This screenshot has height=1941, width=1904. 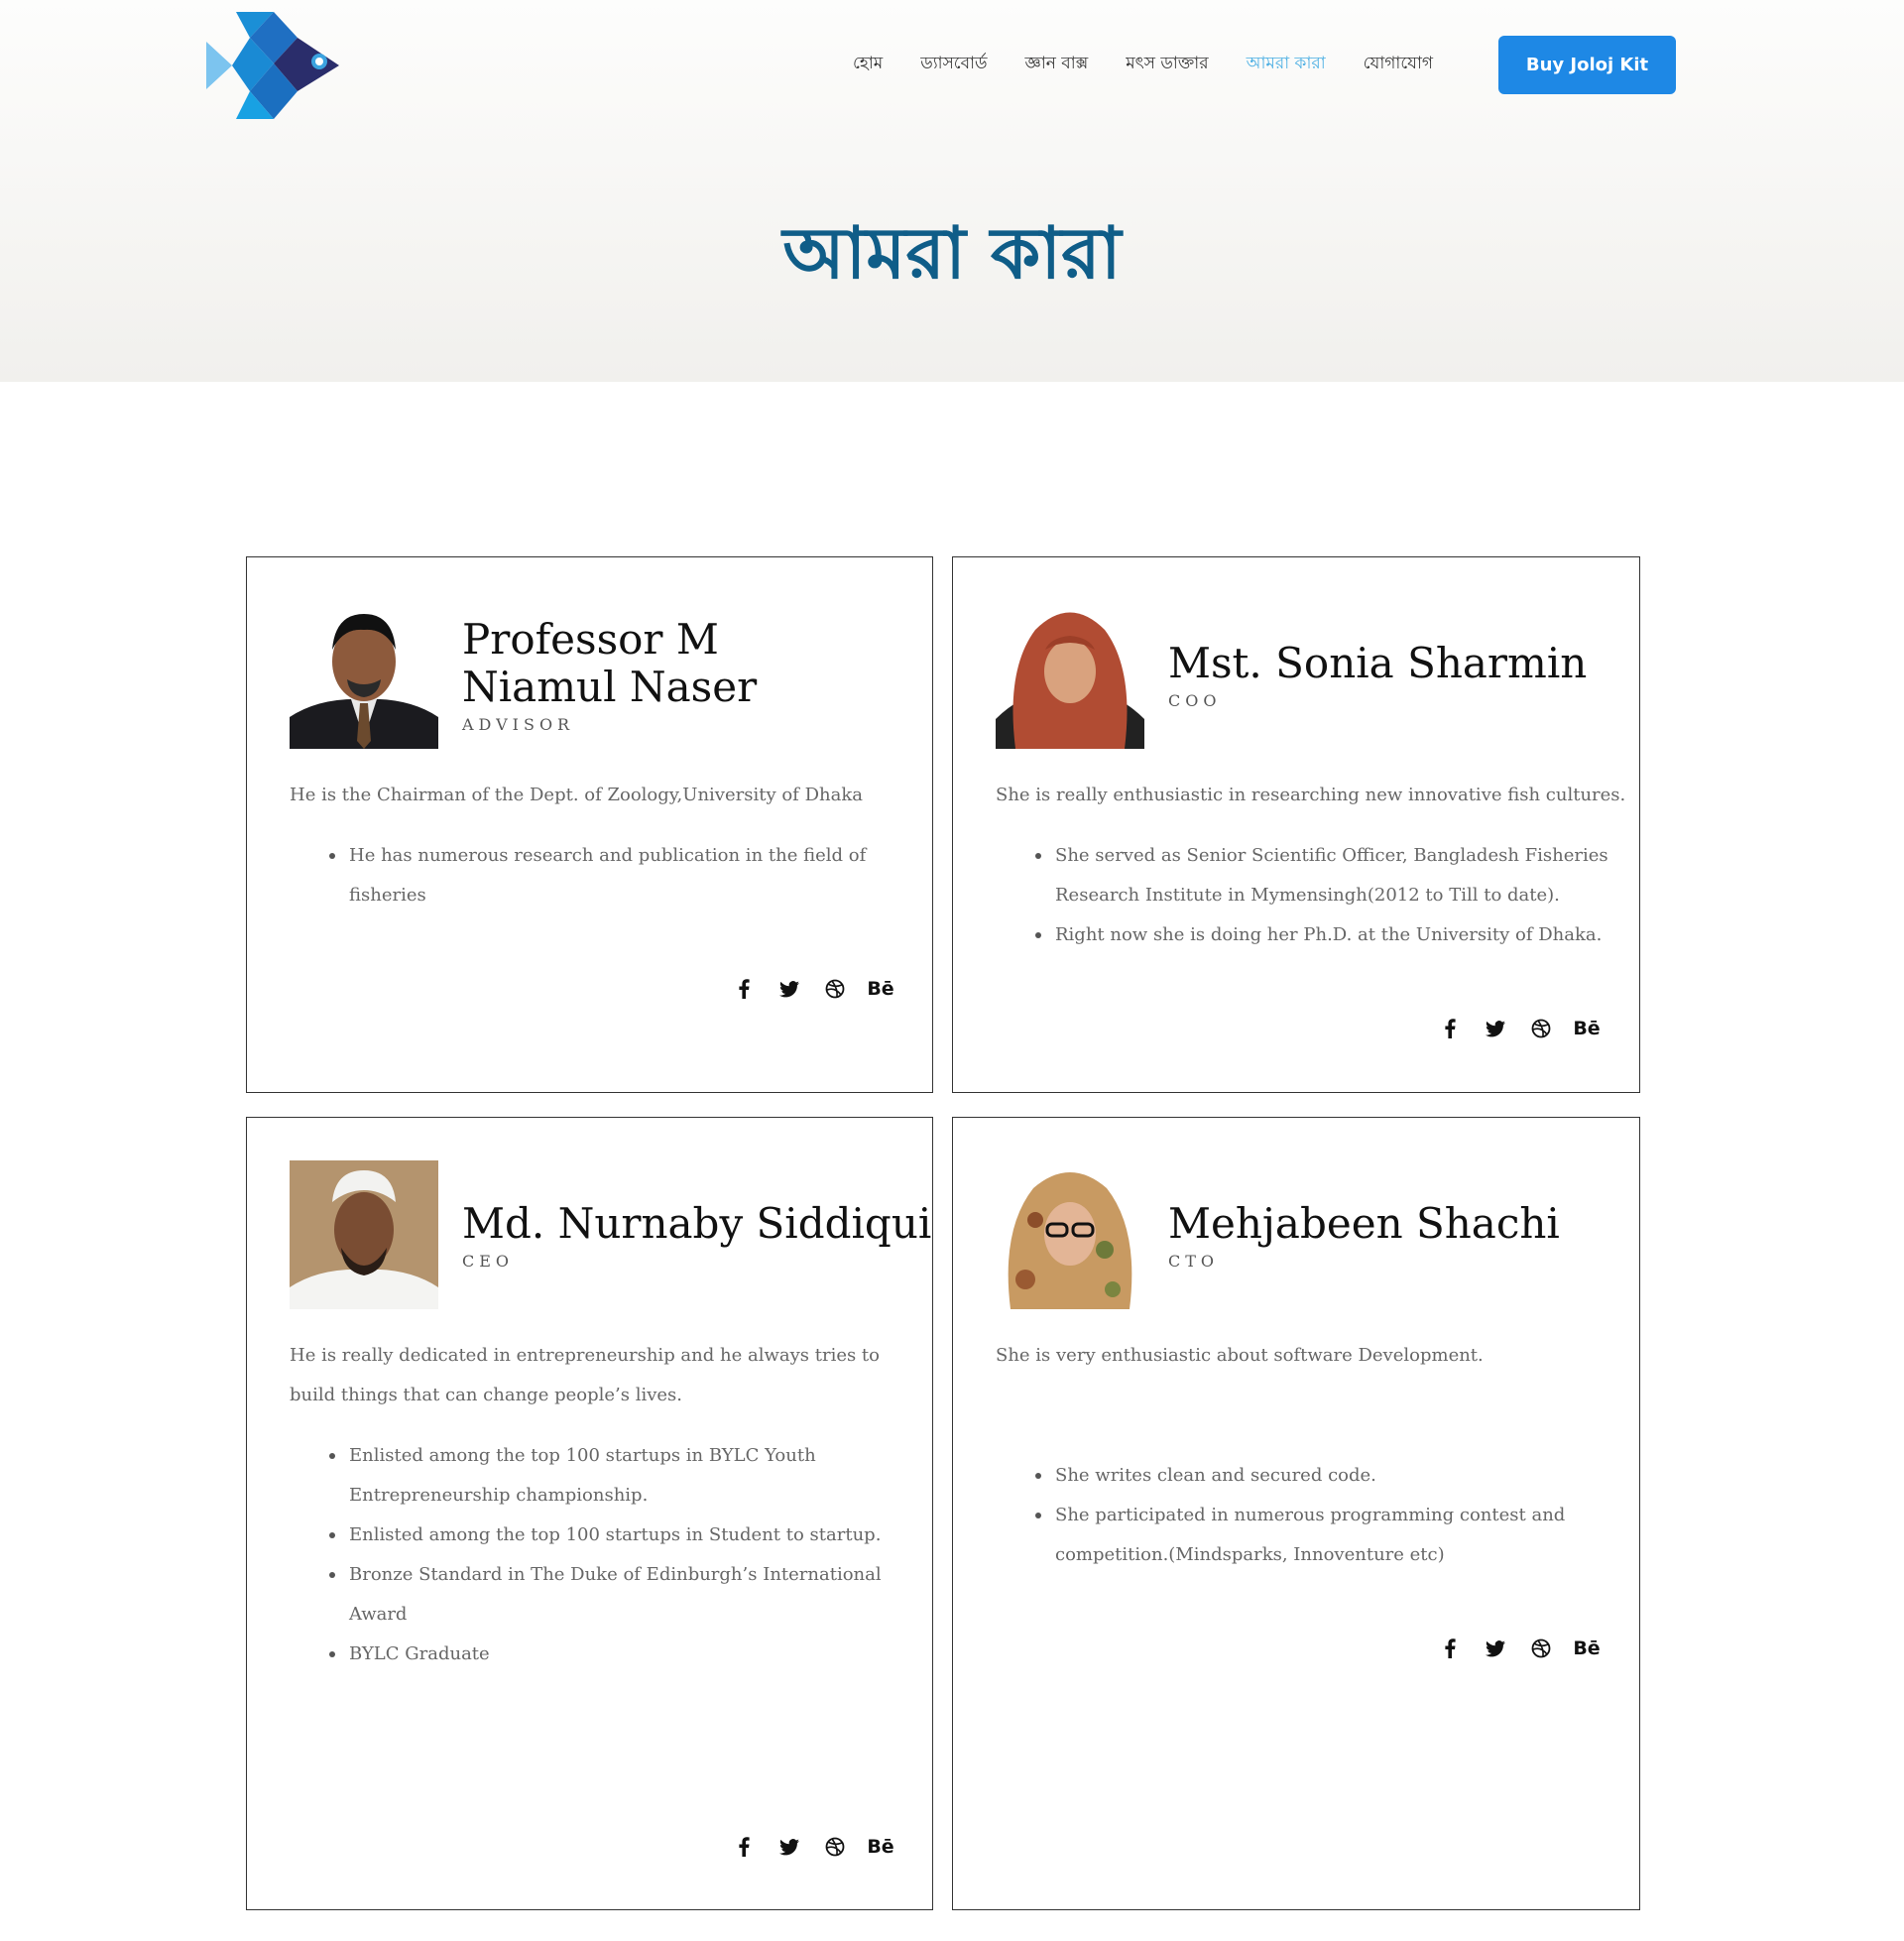 What do you see at coordinates (1378, 662) in the screenshot?
I see `member-name: Mst. Sonia Sharmin` at bounding box center [1378, 662].